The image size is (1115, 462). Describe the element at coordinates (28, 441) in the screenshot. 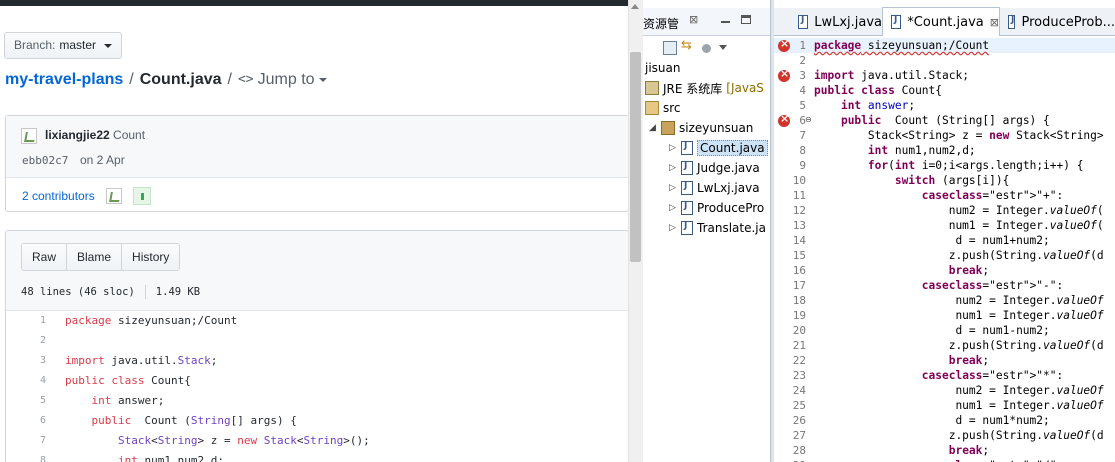

I see `line-number: 7` at that location.